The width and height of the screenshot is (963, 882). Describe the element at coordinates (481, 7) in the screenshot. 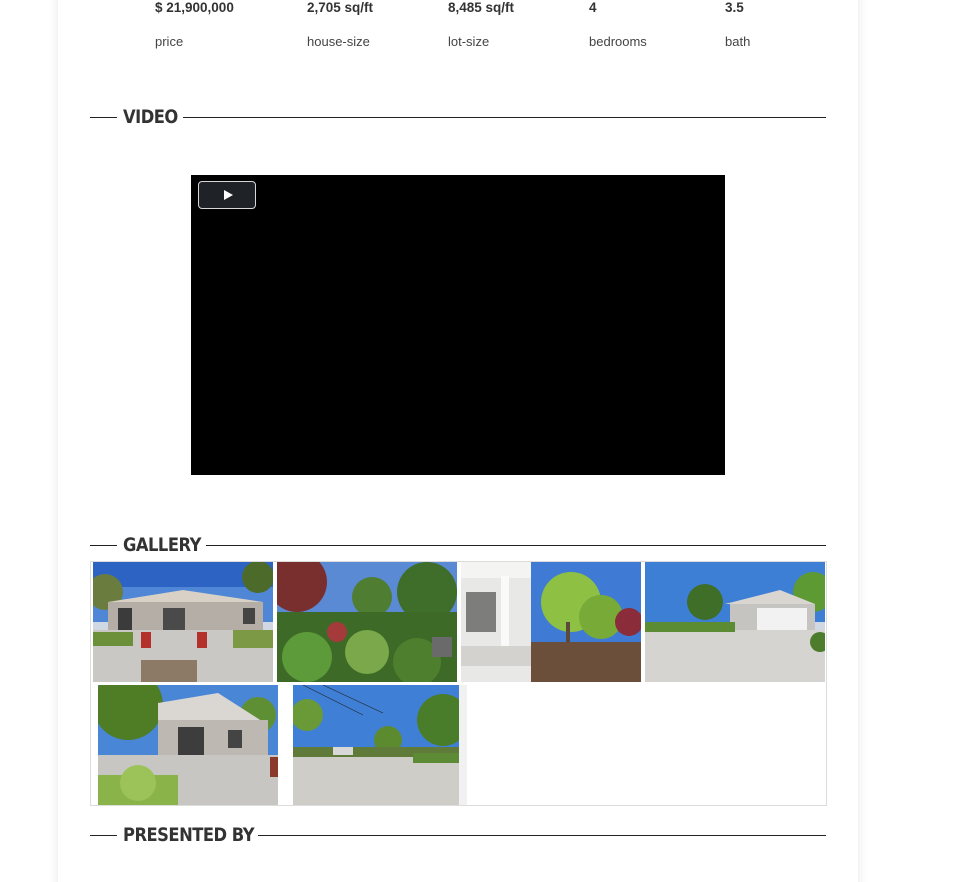

I see `lot-size-value: 8,485 sq/ft` at that location.